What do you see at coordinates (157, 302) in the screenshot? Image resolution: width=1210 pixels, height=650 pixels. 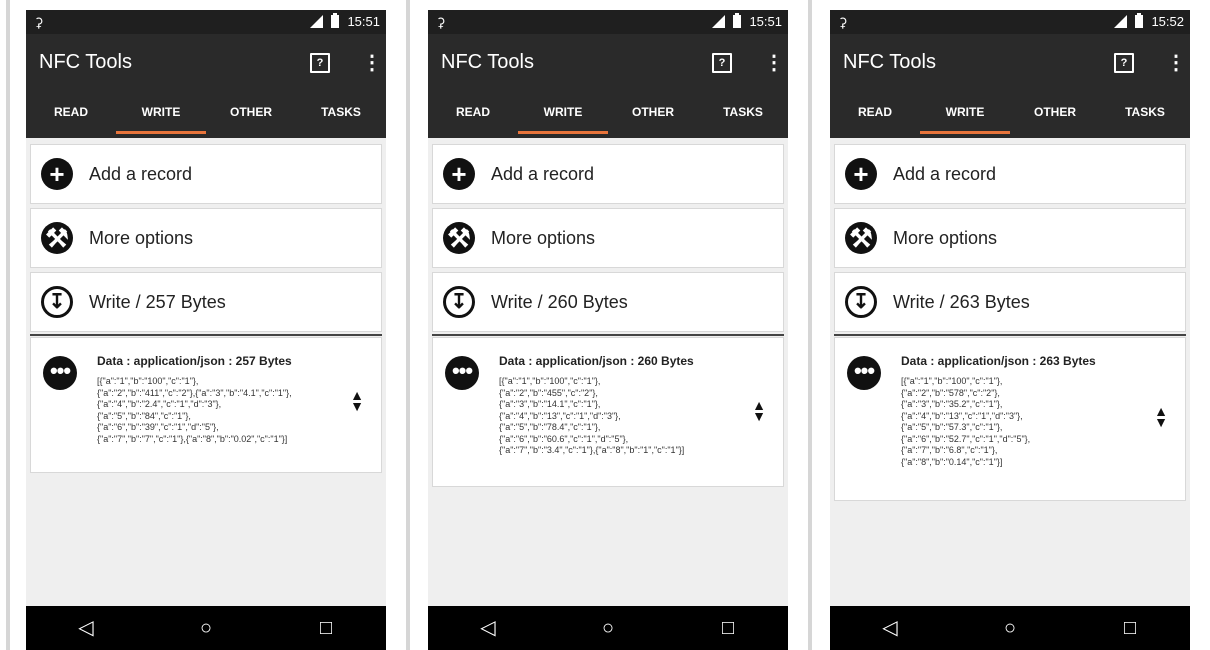 I see `write-label: Write / 257 Bytes` at bounding box center [157, 302].